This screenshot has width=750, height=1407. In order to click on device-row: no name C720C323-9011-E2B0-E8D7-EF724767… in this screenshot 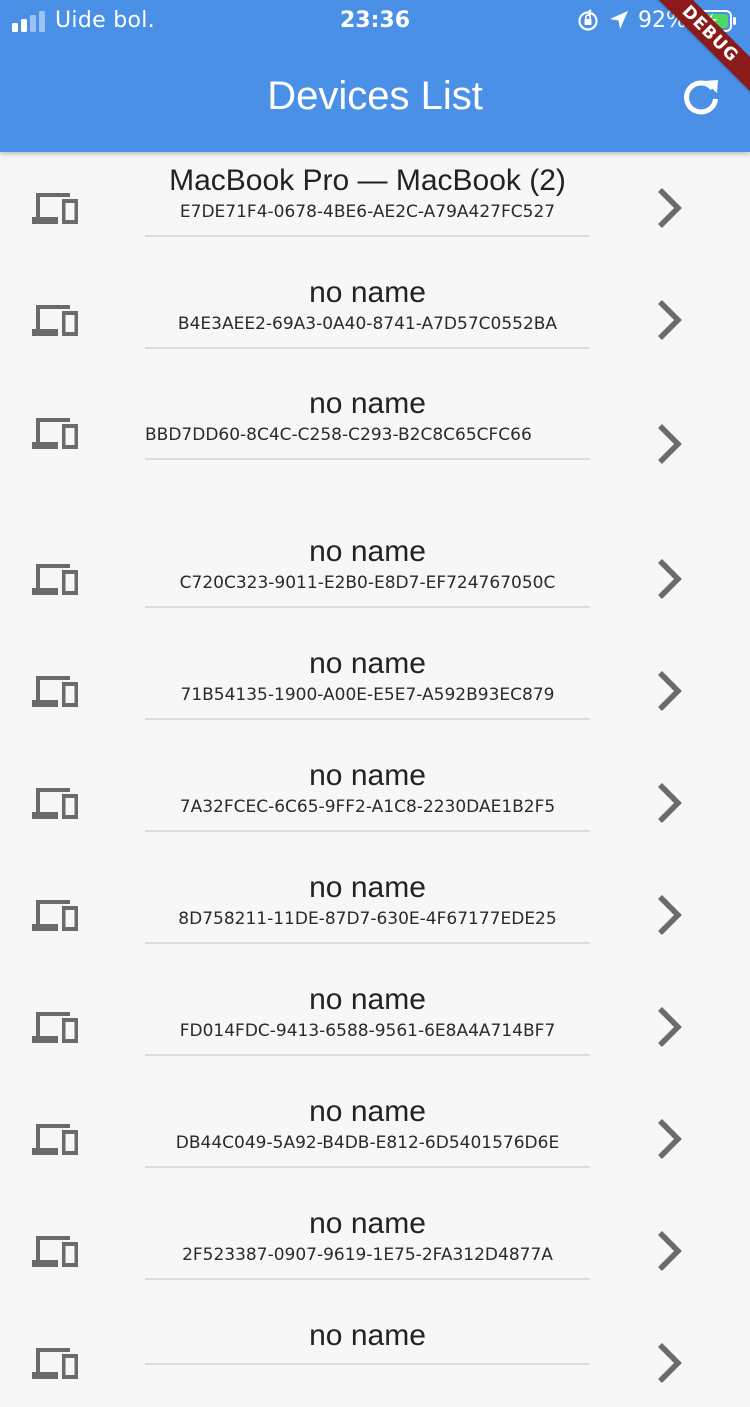, I will do `click(375, 567)`.